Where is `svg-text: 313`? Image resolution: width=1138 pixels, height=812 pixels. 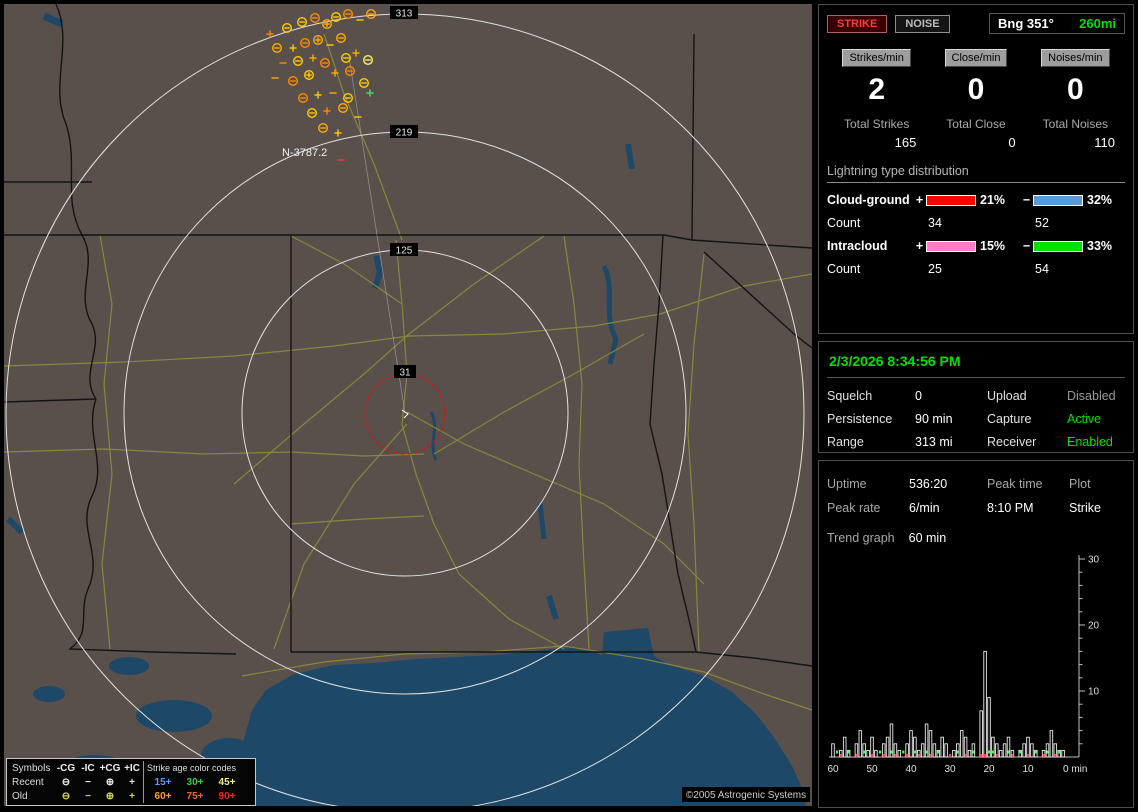
svg-text: 313 is located at coordinates (404, 14).